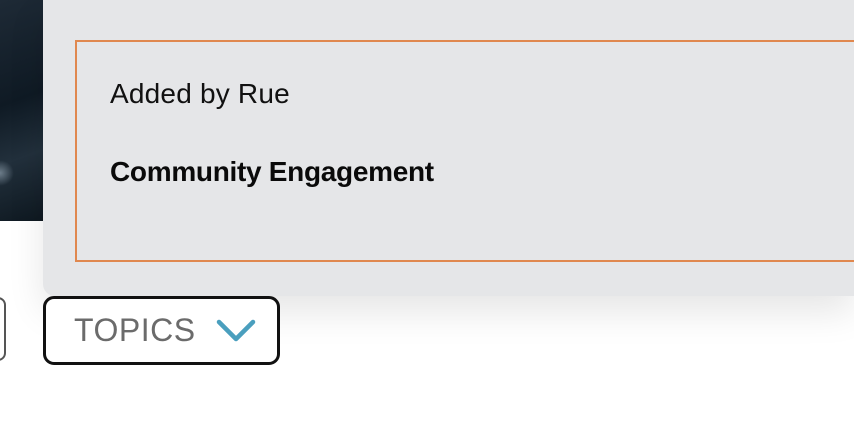  What do you see at coordinates (21, 110) in the screenshot?
I see `background-photo` at bounding box center [21, 110].